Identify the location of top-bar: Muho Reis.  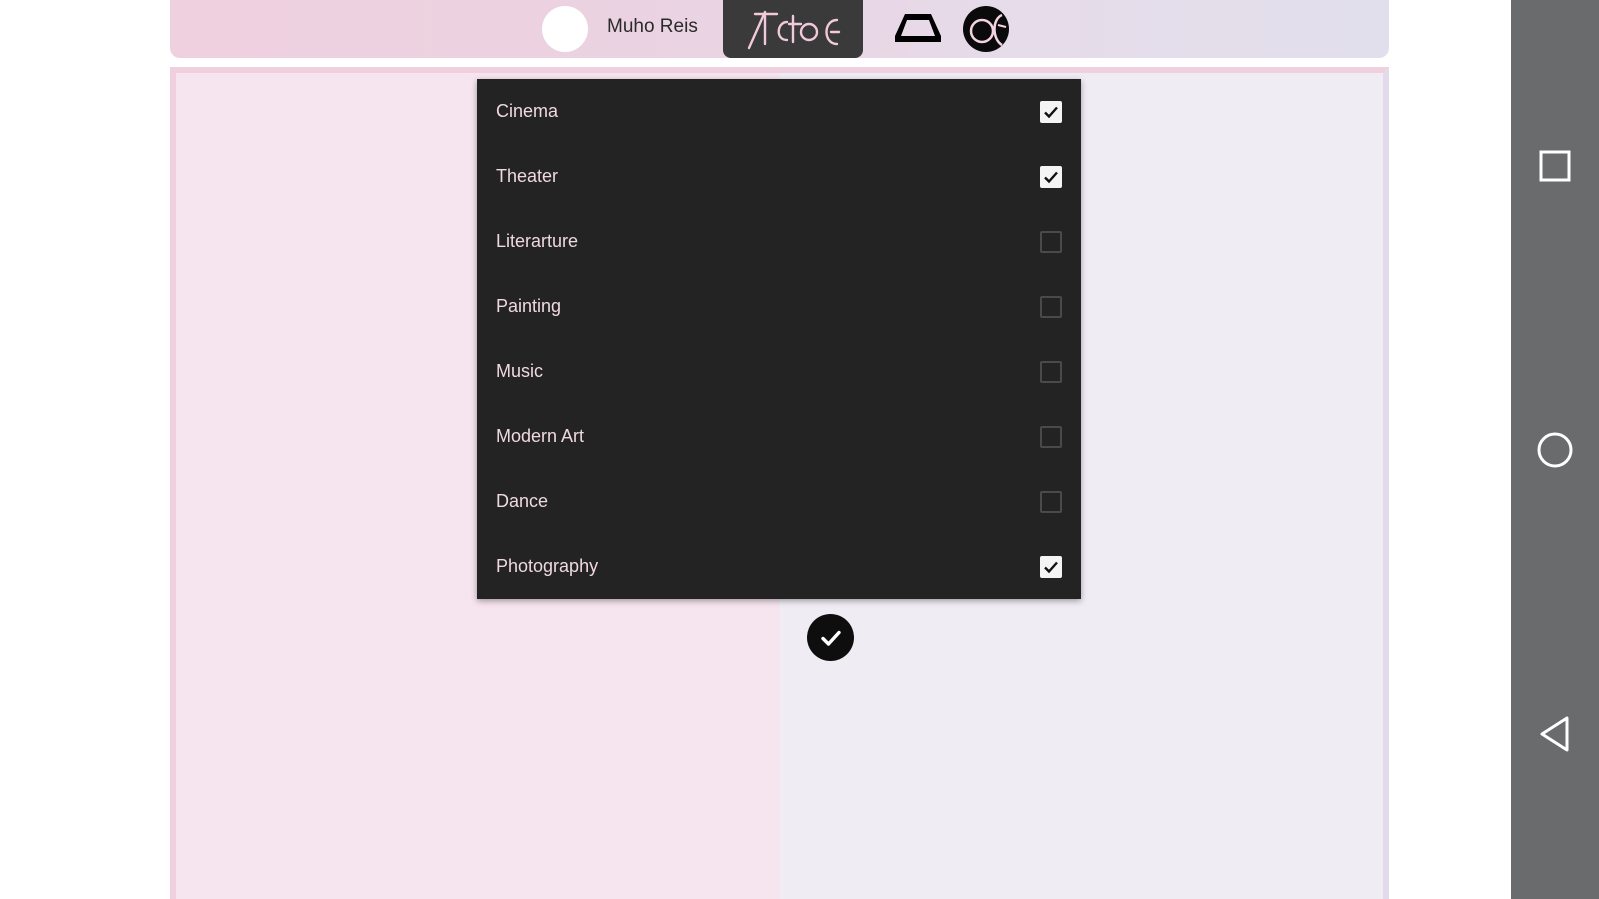
(779, 29).